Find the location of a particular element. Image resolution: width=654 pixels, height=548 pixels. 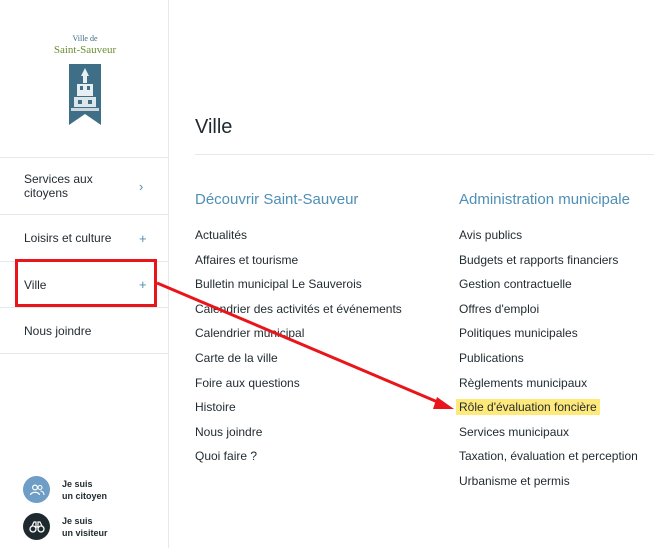

list-item: Bulletin municipal Le Sauverois is located at coordinates (298, 288).